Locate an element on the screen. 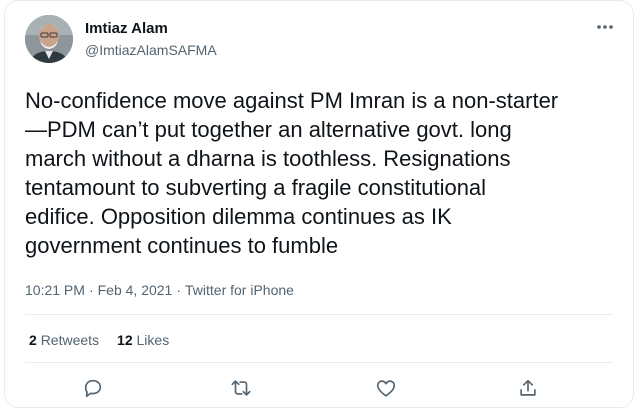 The width and height of the screenshot is (640, 410). reply-button is located at coordinates (93, 388).